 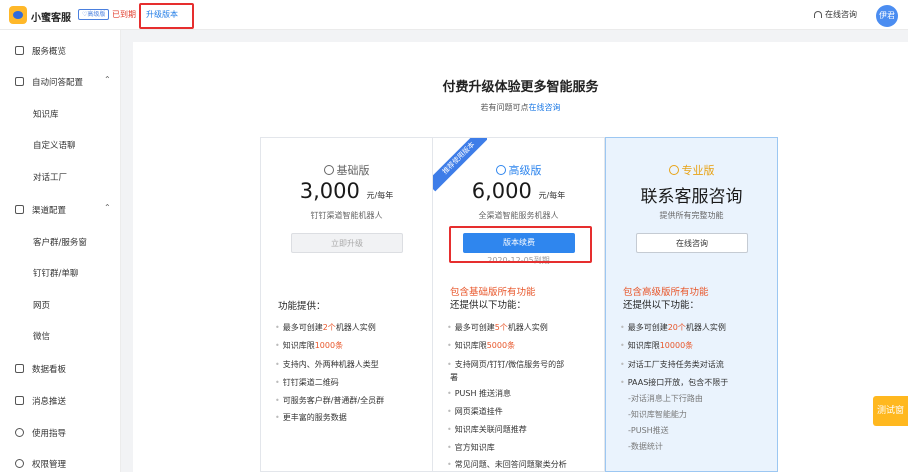 What do you see at coordinates (49, 402) in the screenshot?
I see `sidebar-item-label: 消息推送` at bounding box center [49, 402].